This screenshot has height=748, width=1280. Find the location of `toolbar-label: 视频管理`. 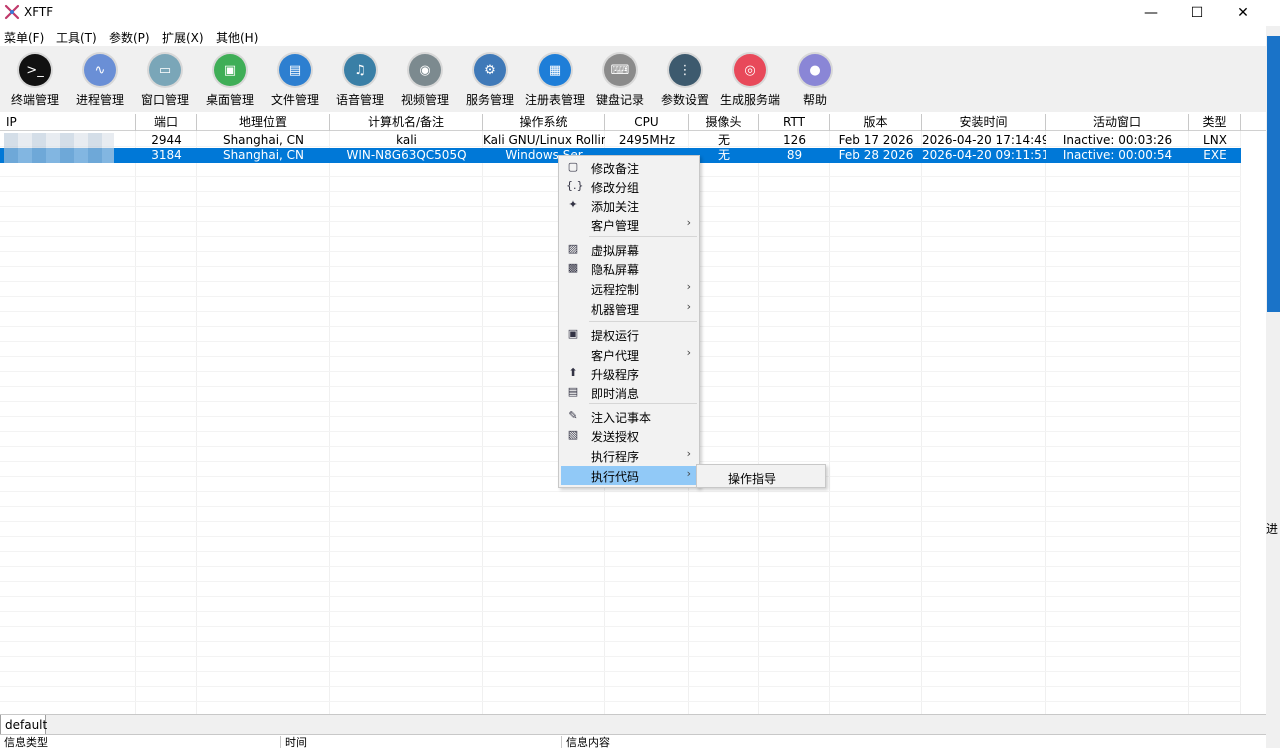

toolbar-label: 视频管理 is located at coordinates (424, 100).